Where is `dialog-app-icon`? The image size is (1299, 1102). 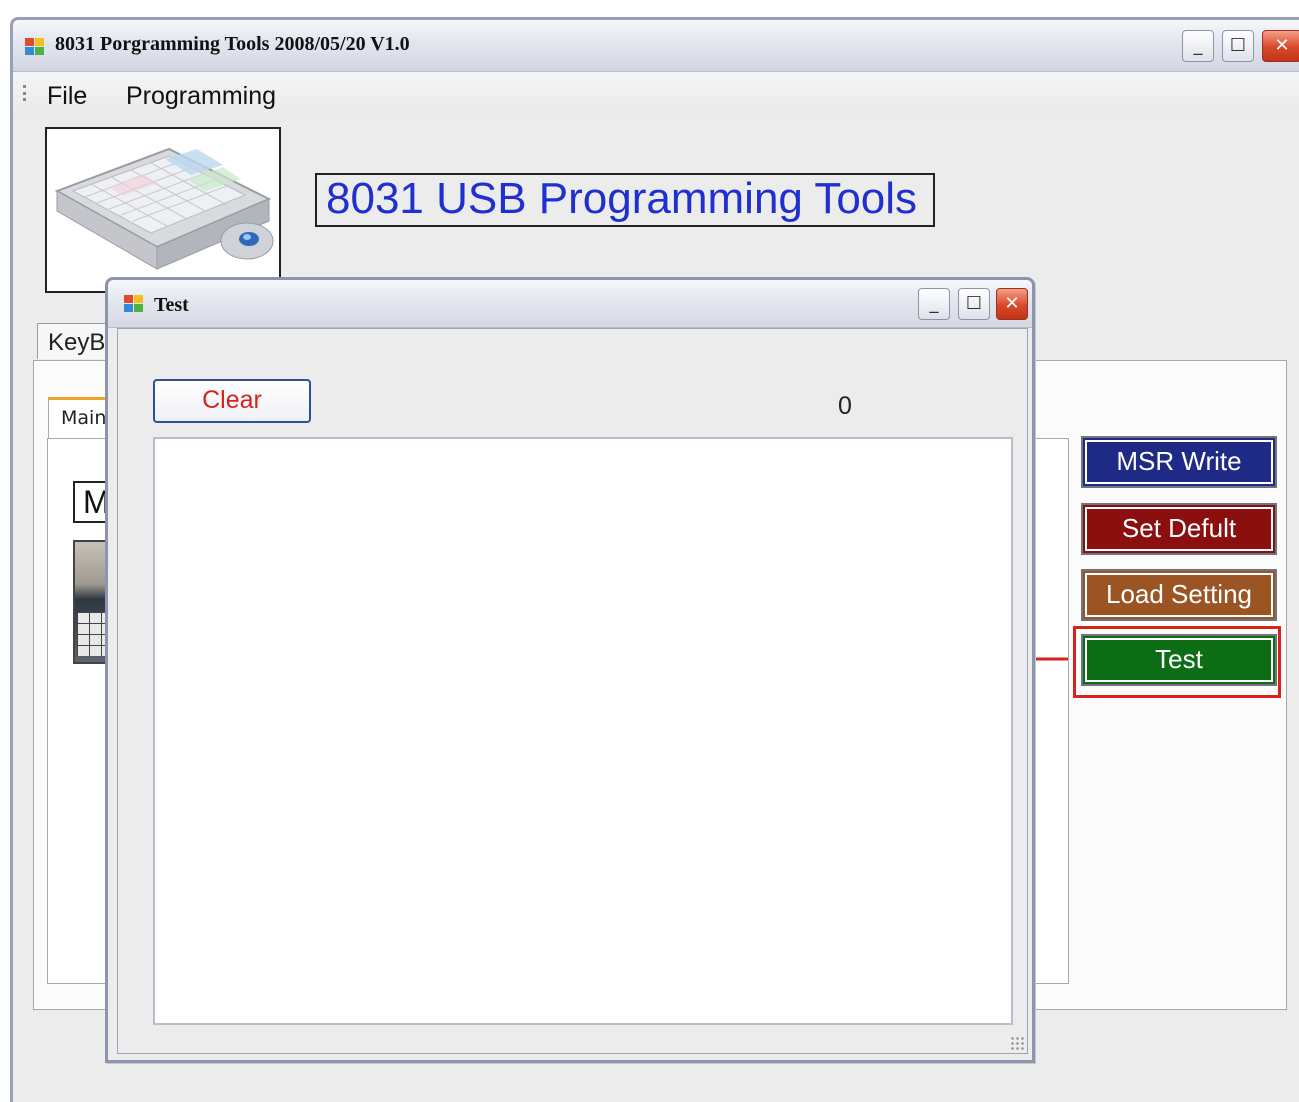
dialog-app-icon is located at coordinates (134, 304).